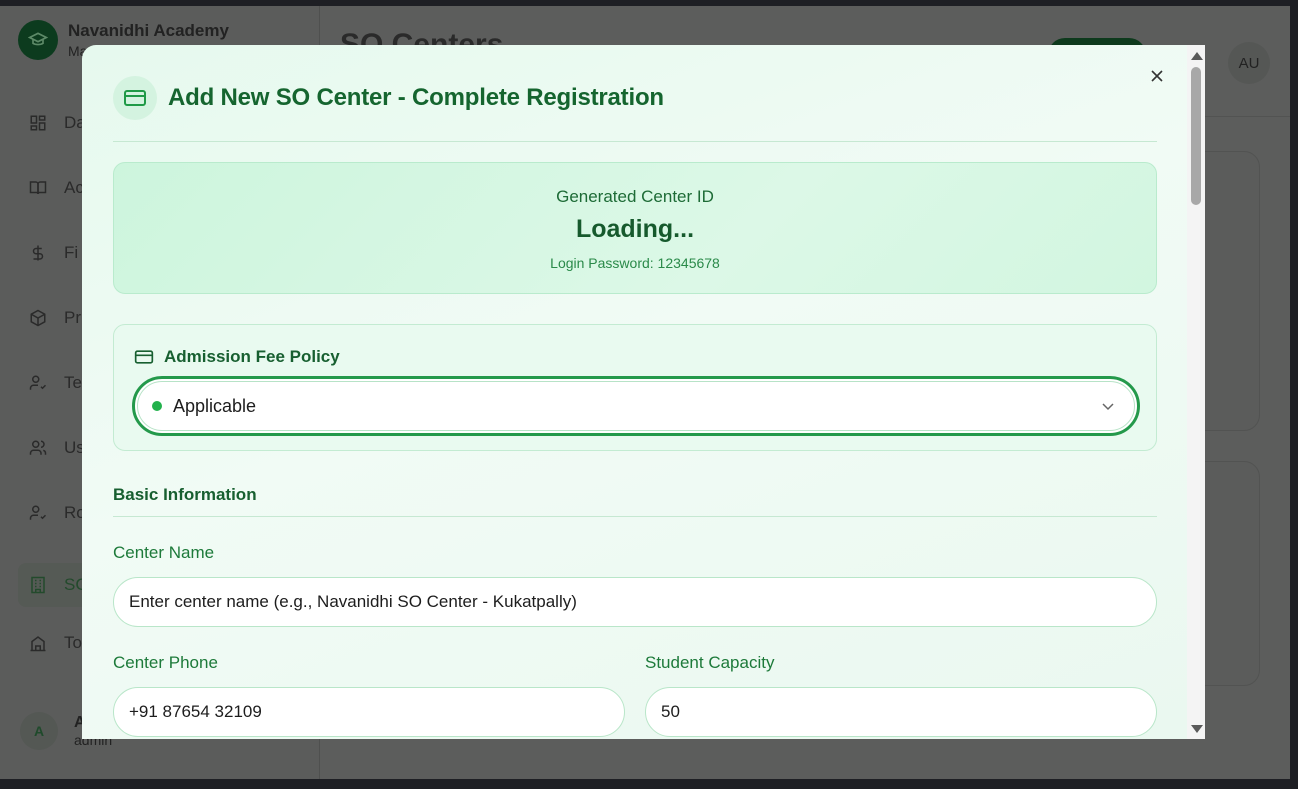 Image resolution: width=1298 pixels, height=789 pixels. Describe the element at coordinates (369, 712) in the screenshot. I see `center-phone-input: +91 87654 32109` at that location.